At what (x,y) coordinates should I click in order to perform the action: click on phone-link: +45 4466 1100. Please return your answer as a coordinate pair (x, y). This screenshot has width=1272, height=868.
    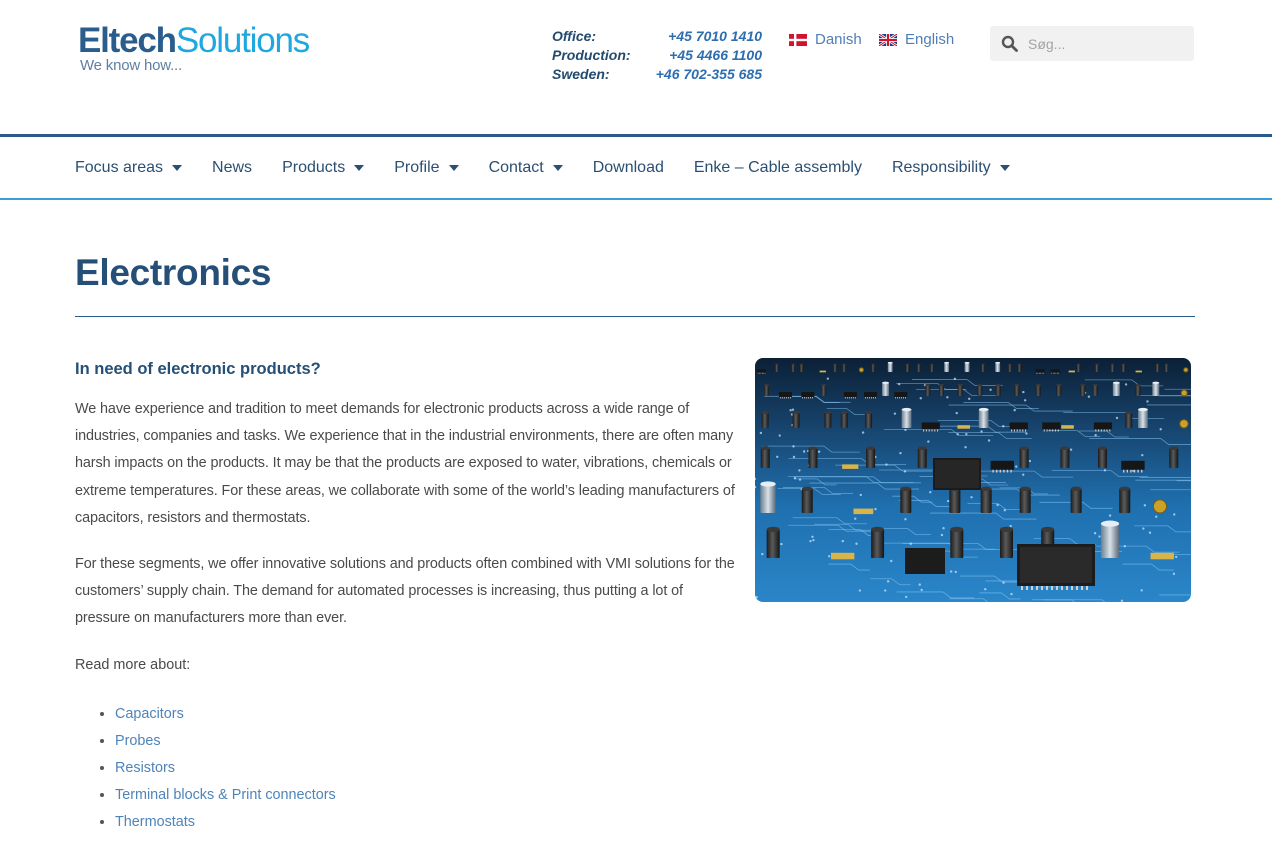
    Looking at the image, I should click on (715, 55).